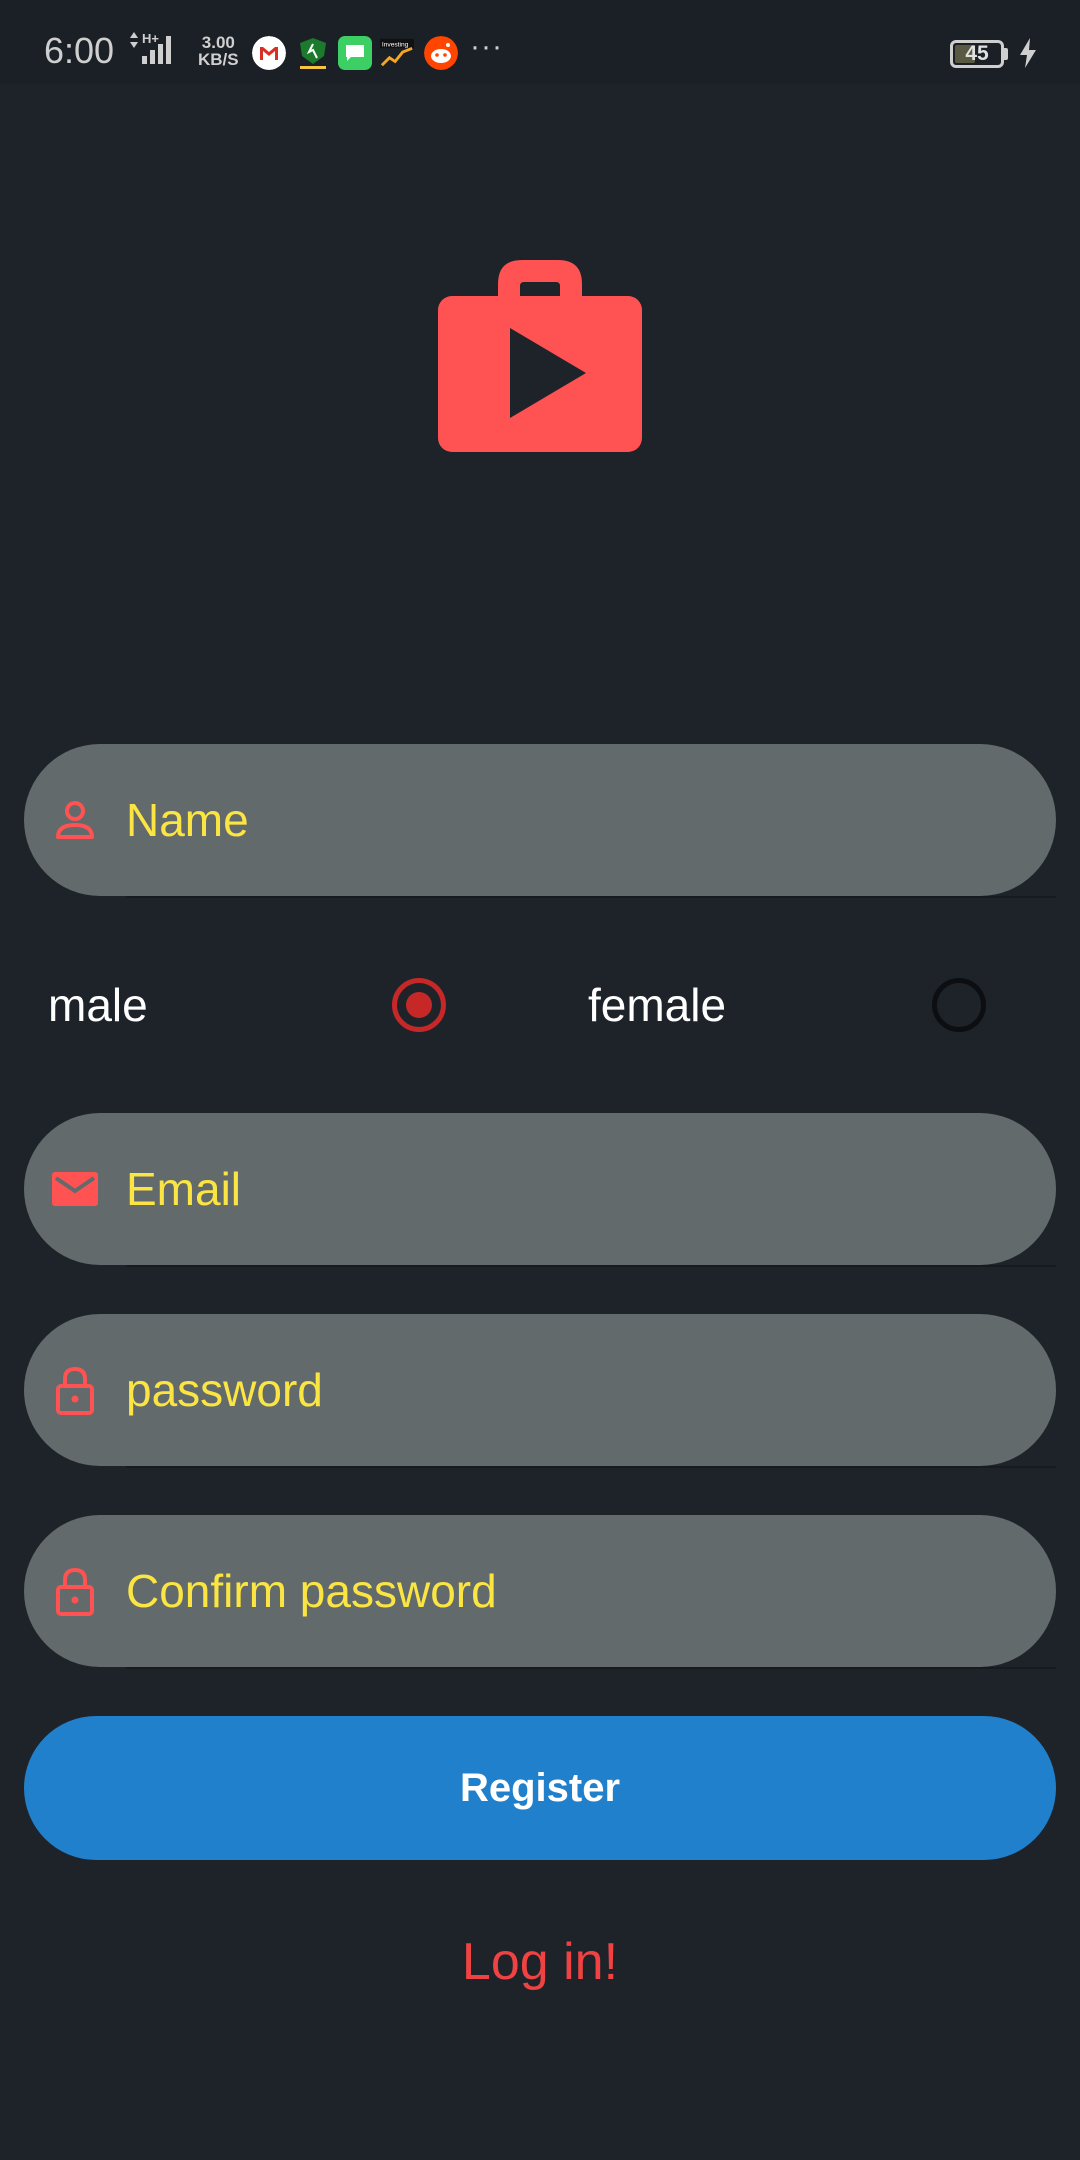  I want to click on reddit-icon, so click(441, 53).